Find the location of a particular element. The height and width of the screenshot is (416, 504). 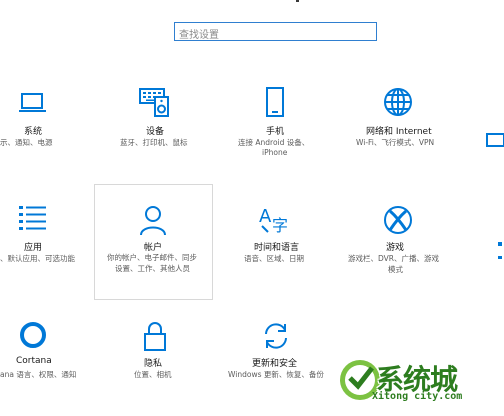

tile-gaming: 游戏 游戏栏、DVR、广播、游戏 模式 is located at coordinates (401, 238).